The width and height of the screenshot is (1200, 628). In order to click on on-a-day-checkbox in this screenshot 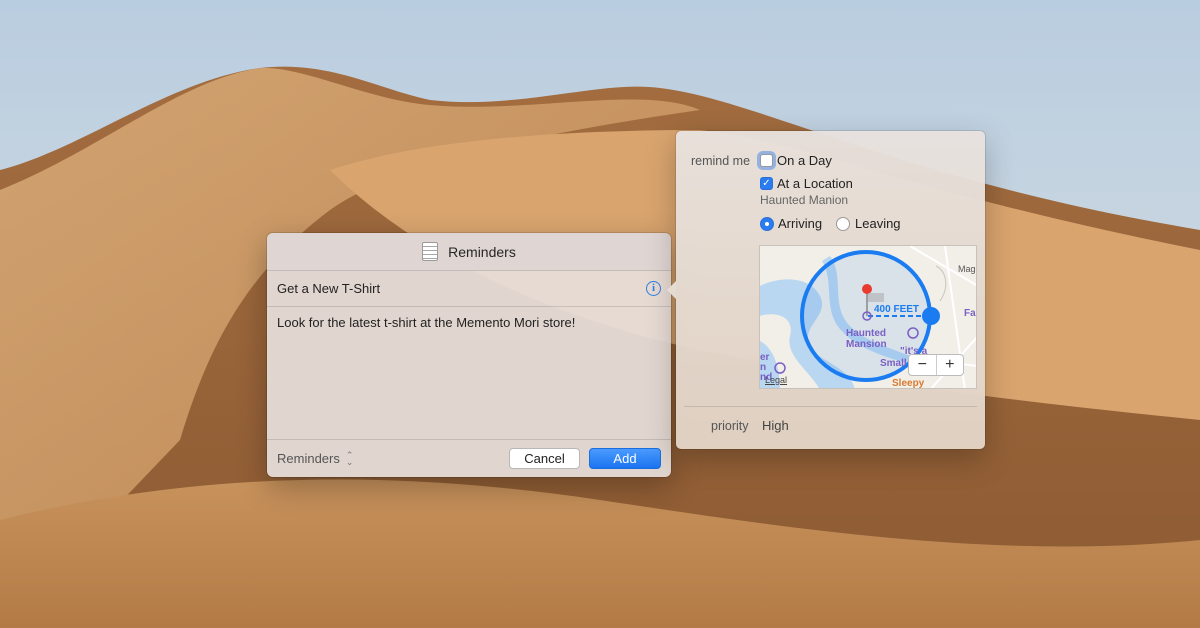, I will do `click(766, 160)`.